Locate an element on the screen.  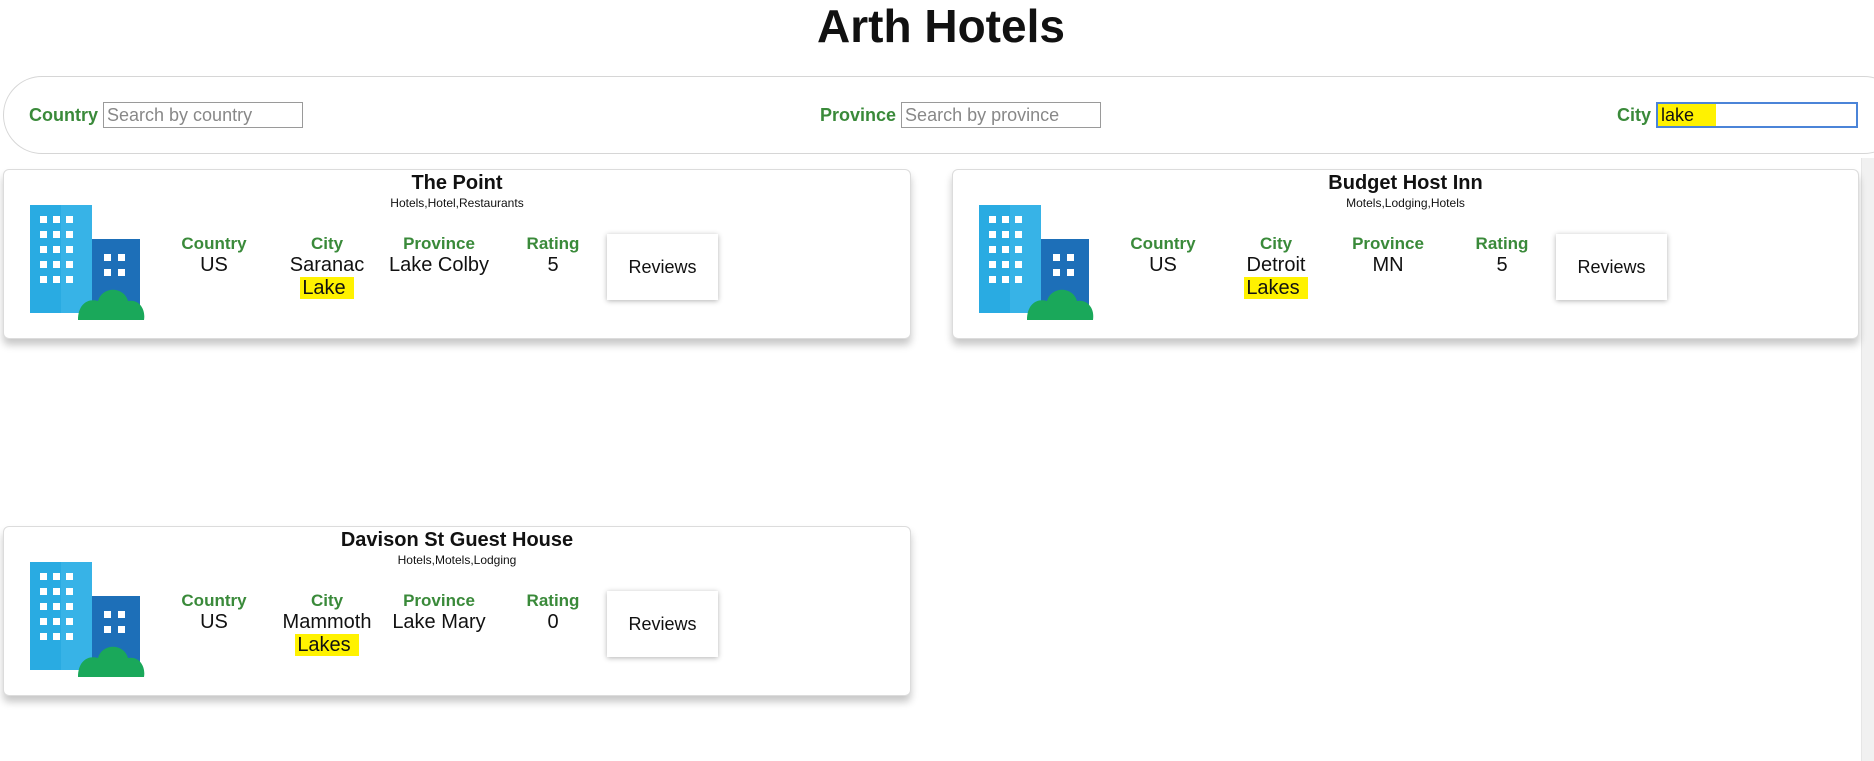
province-filter: Province is located at coordinates (961, 115).